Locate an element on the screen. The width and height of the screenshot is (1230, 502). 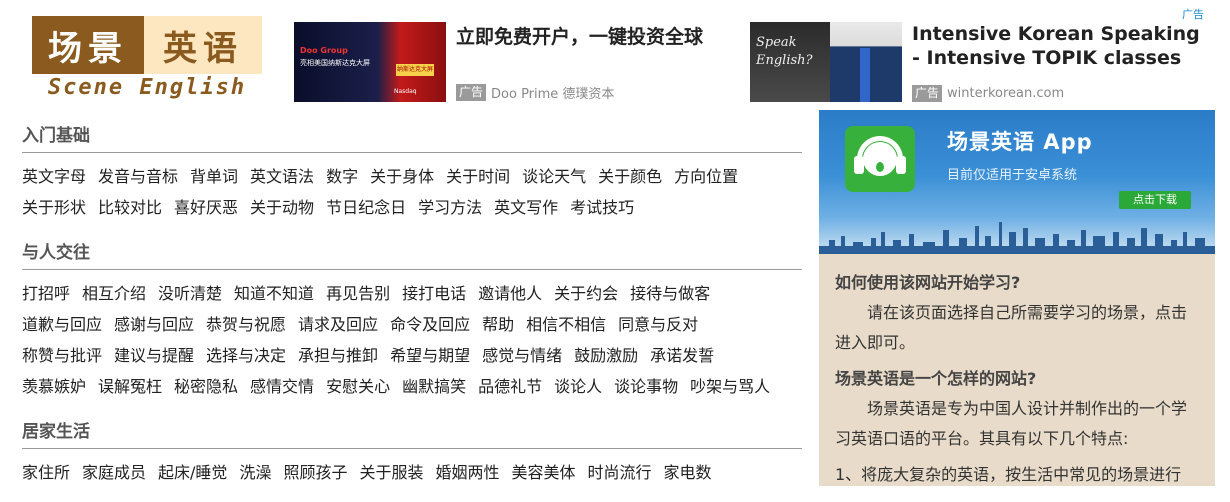
ad-korean-scribble: Speak English? is located at coordinates (784, 52).